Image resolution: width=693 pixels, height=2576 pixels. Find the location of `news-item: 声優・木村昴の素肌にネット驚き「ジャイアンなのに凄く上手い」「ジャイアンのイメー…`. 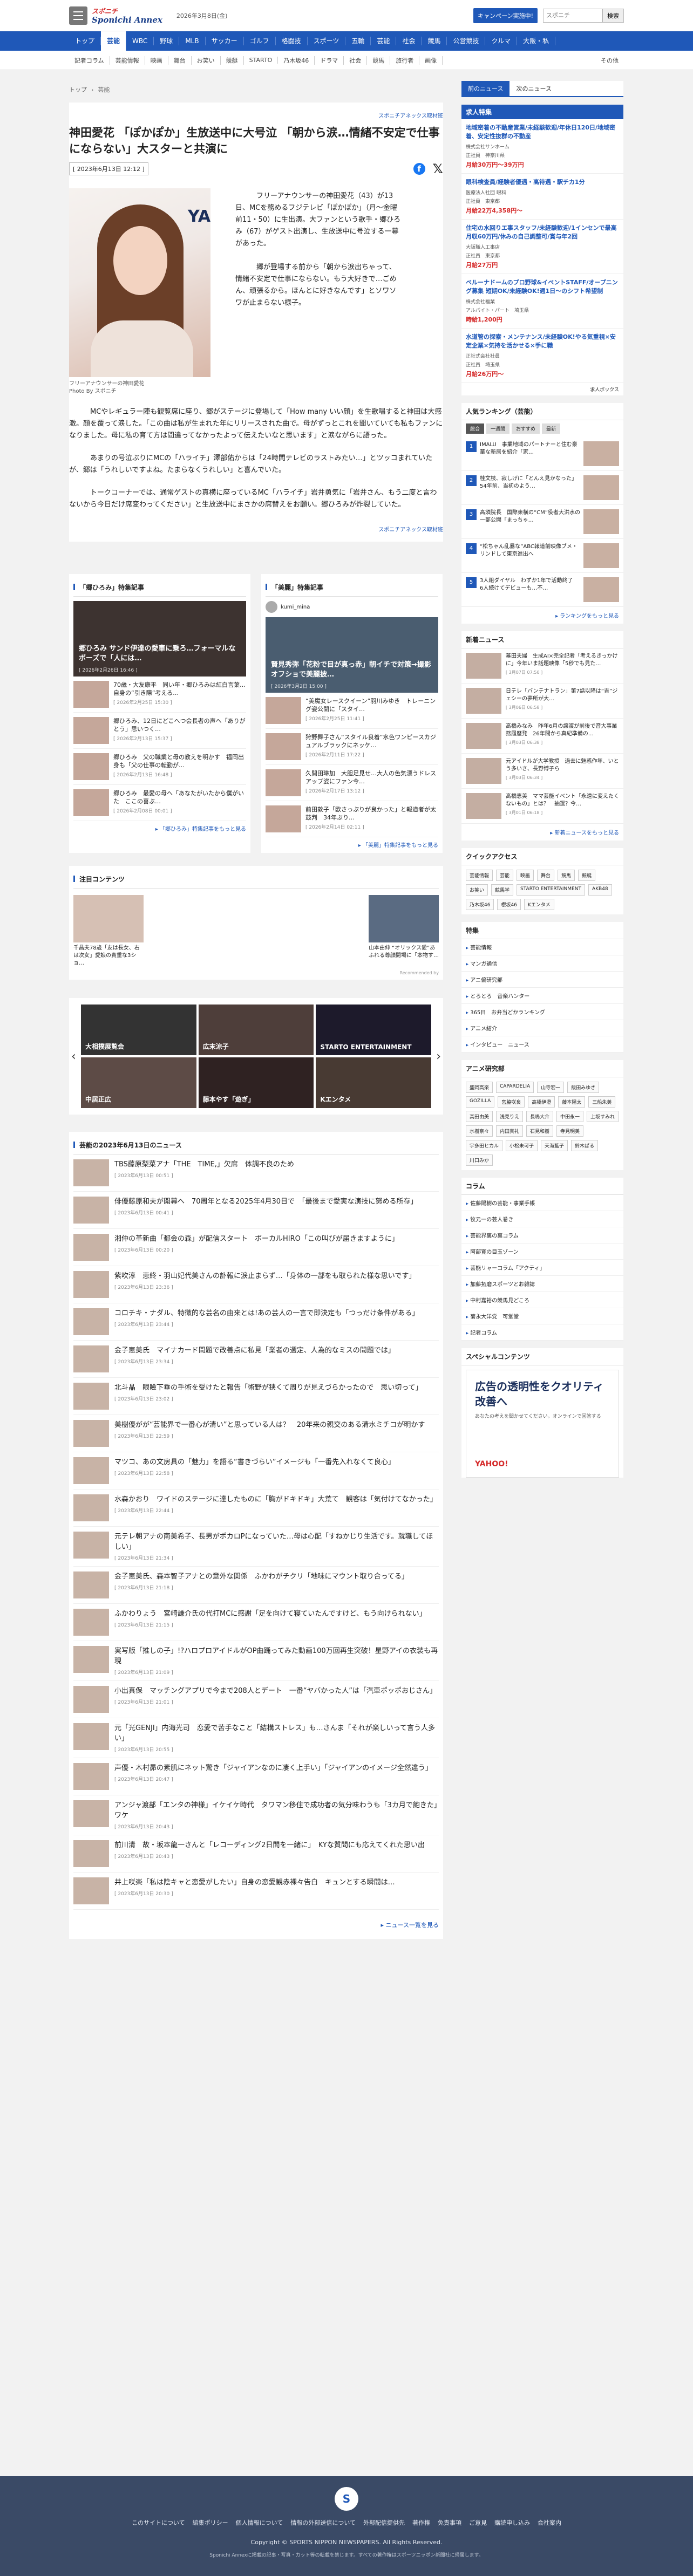

news-item: 声優・木村昴の素肌にネット驚き「ジャイアンなのに凄く上手い」「ジャイアンのイメー… is located at coordinates (256, 1776).